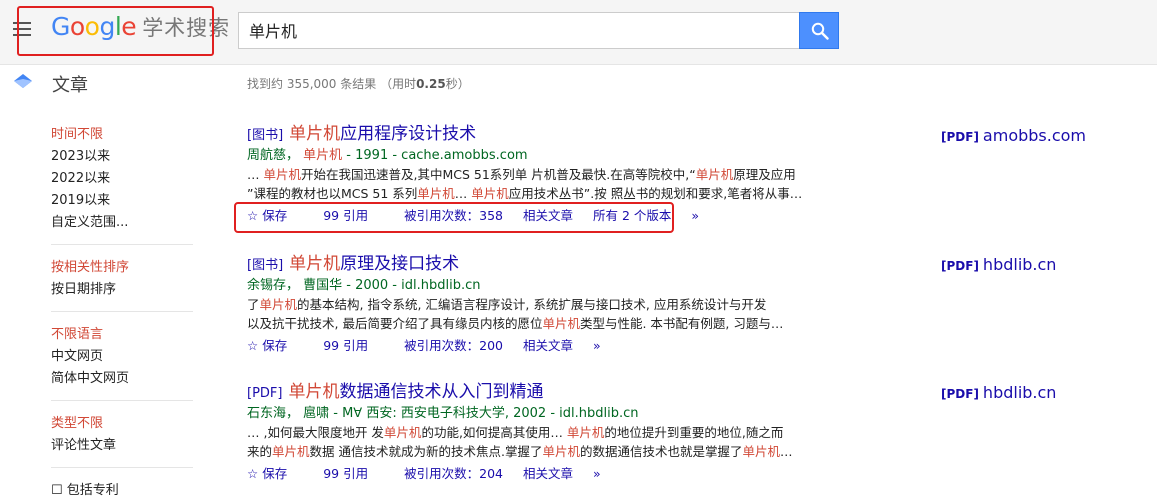  I want to click on top-header: Google 学术搜索 单片机, so click(578, 32).